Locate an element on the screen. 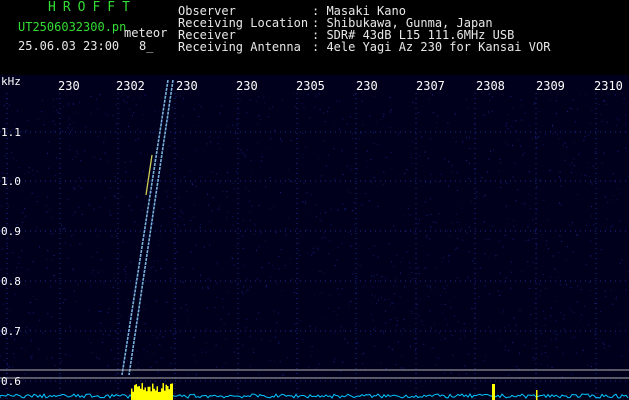 This screenshot has width=629, height=400. time-tick-label: 2309 is located at coordinates (550, 86).